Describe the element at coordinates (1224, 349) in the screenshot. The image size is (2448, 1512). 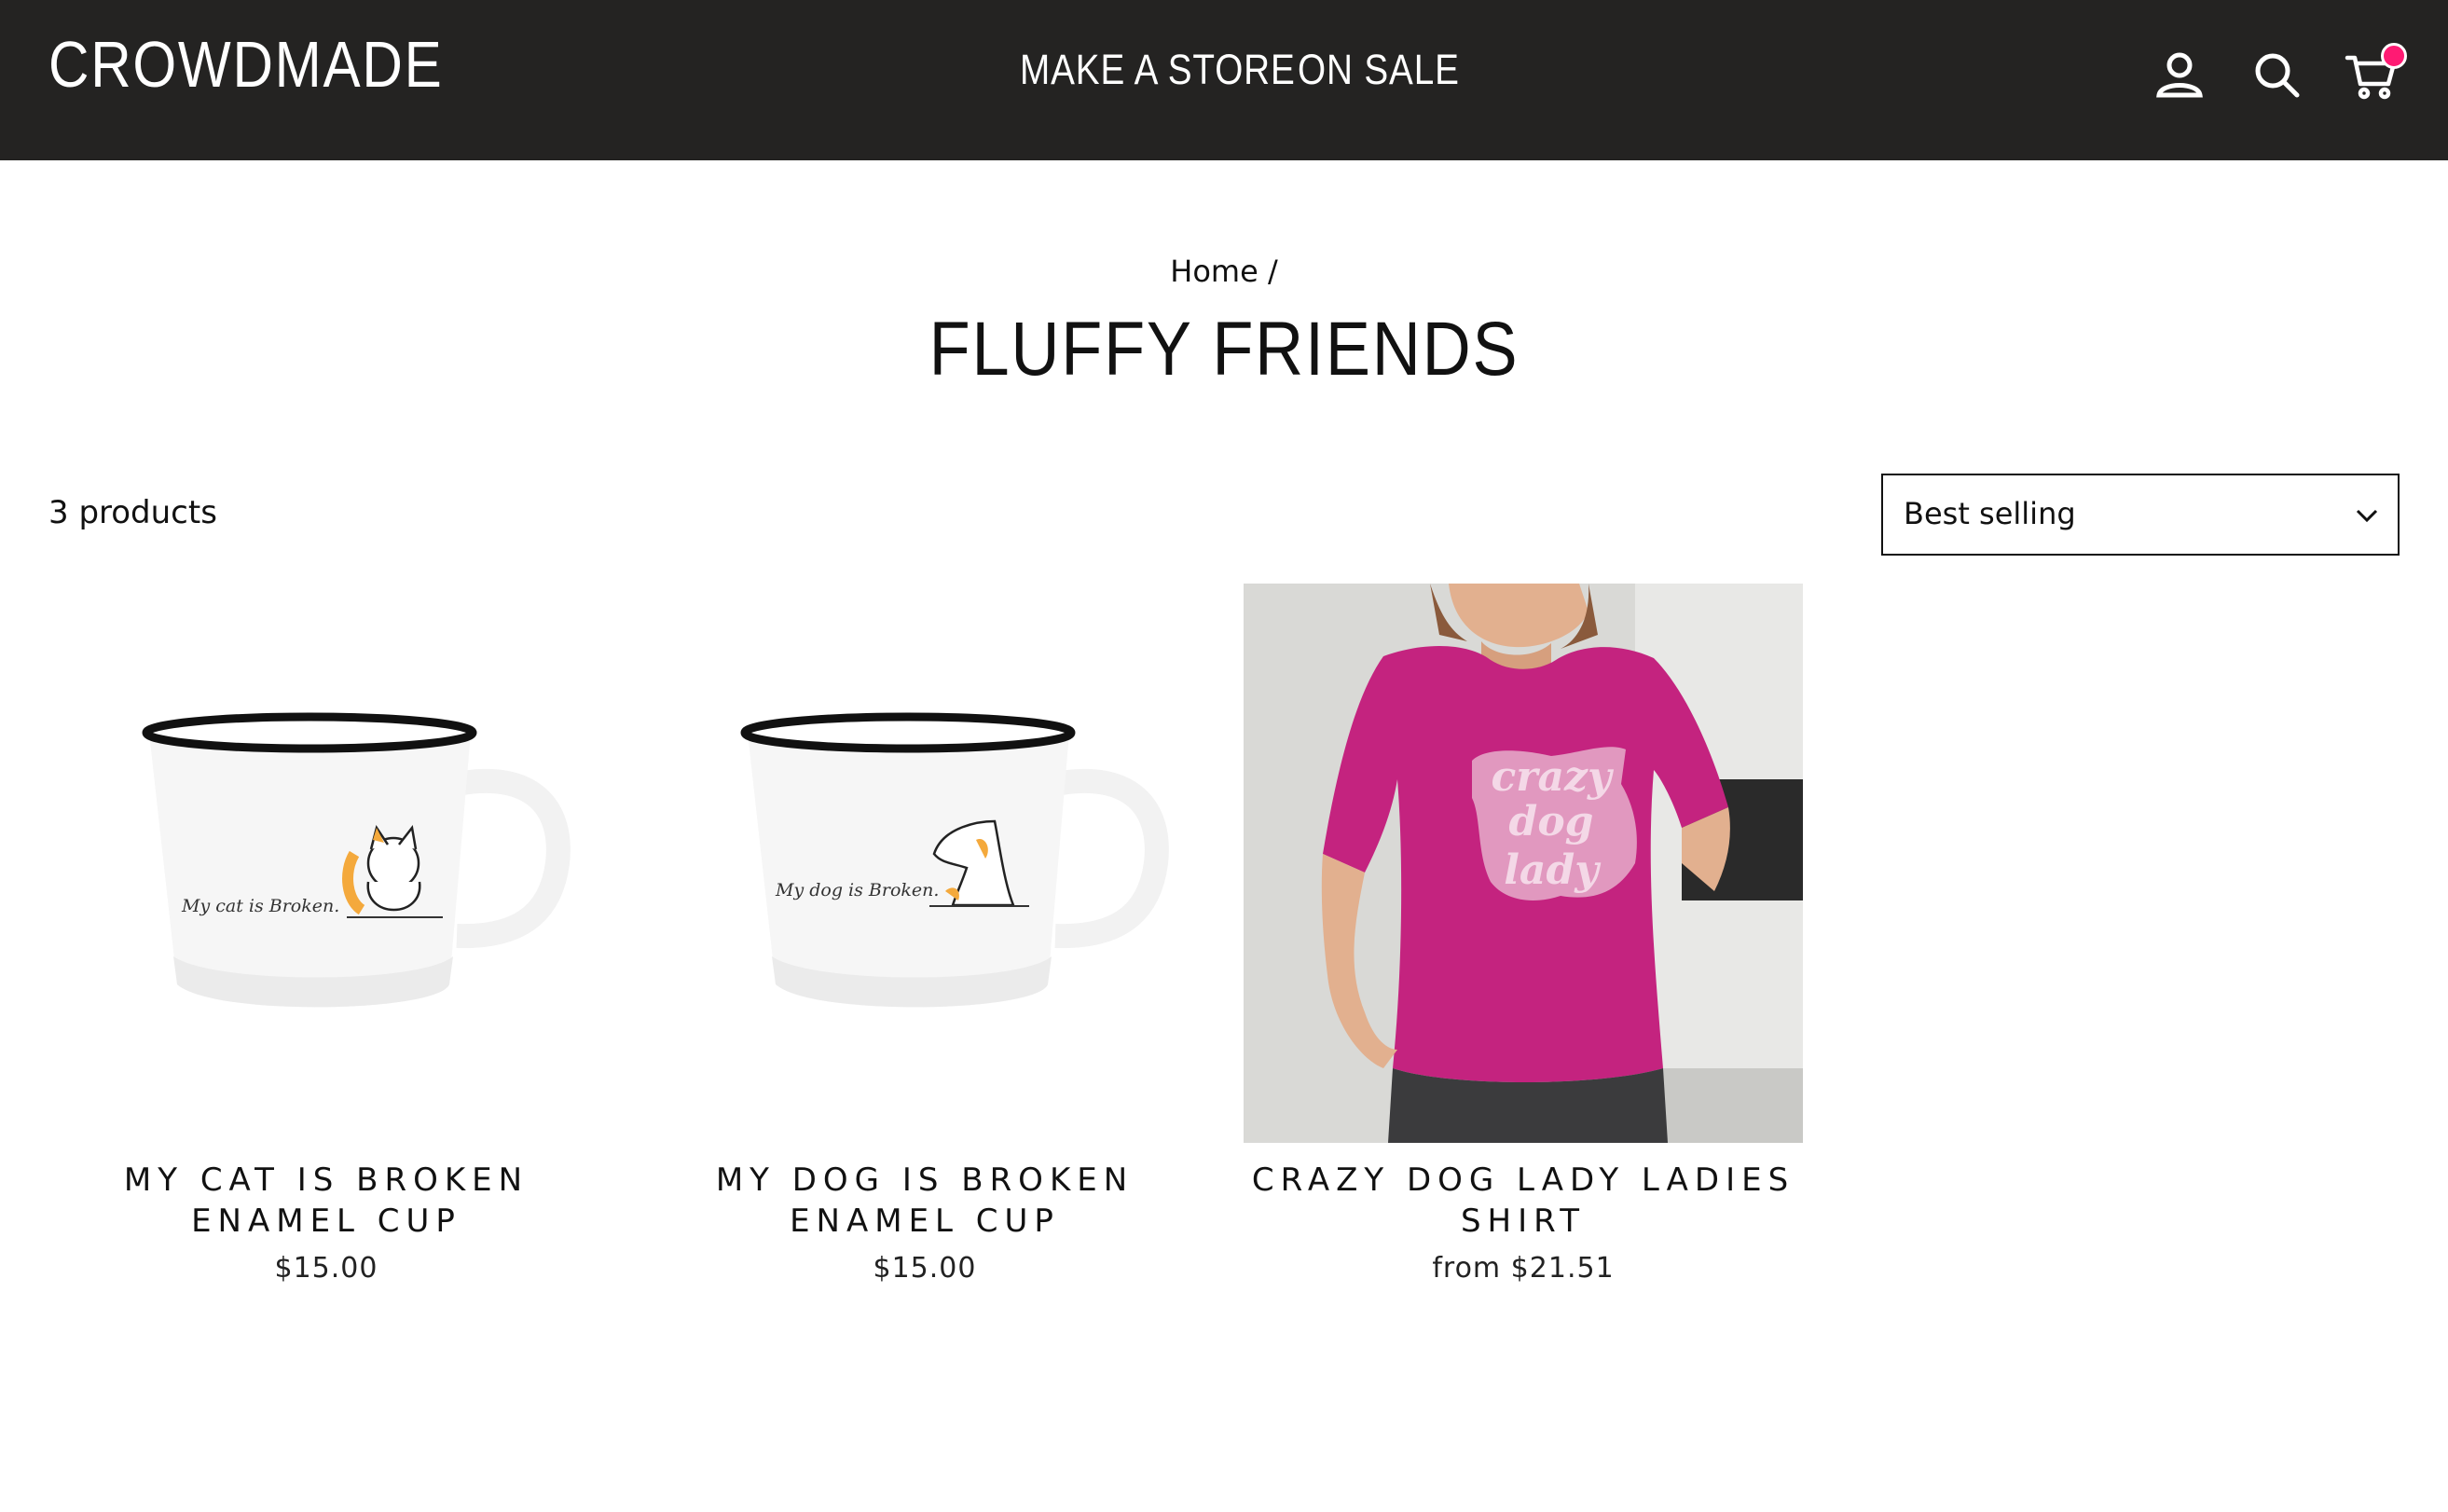
I see `page-title: FLUFFY FRIENDS` at that location.